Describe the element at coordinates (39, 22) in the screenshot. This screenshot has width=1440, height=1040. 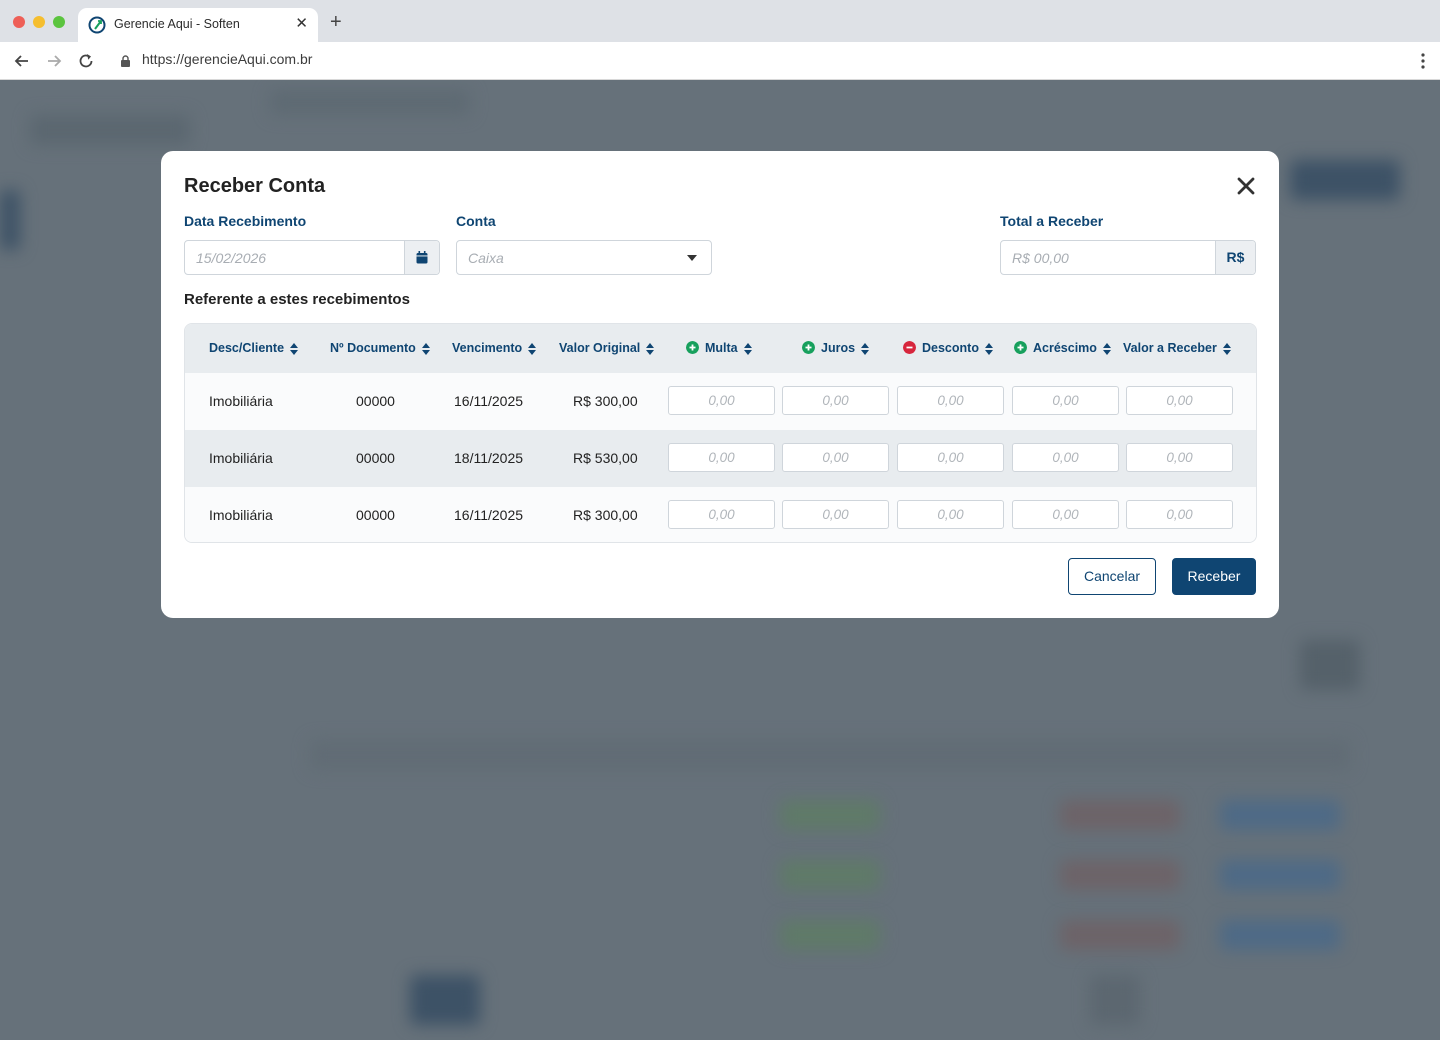
I see `window-minimize-dot` at that location.